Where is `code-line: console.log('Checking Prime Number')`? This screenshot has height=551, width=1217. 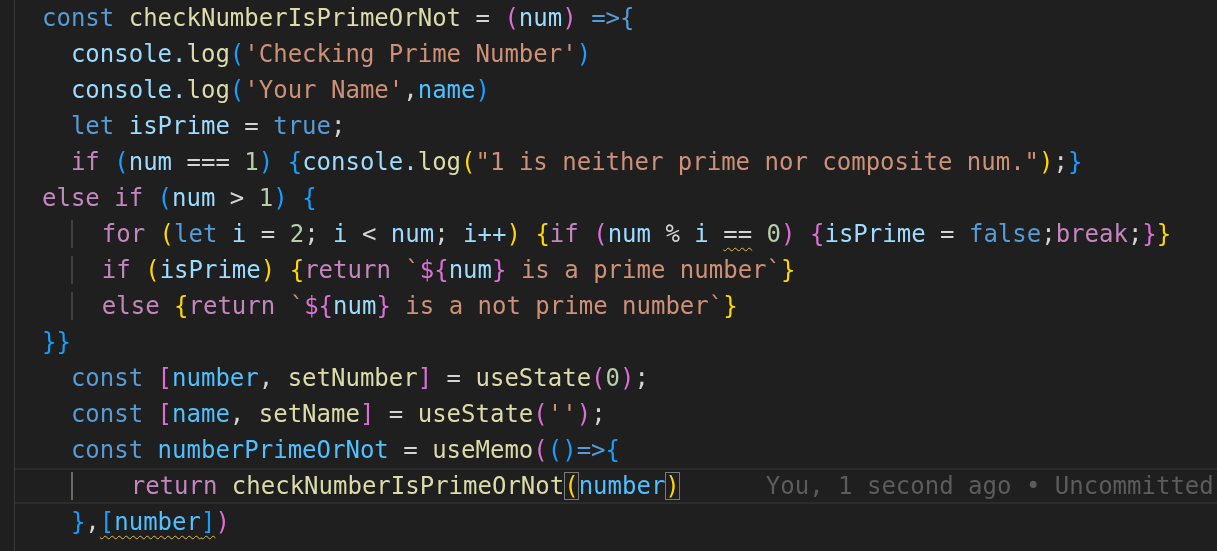 code-line: console.log('Checking Prime Number') is located at coordinates (330, 54).